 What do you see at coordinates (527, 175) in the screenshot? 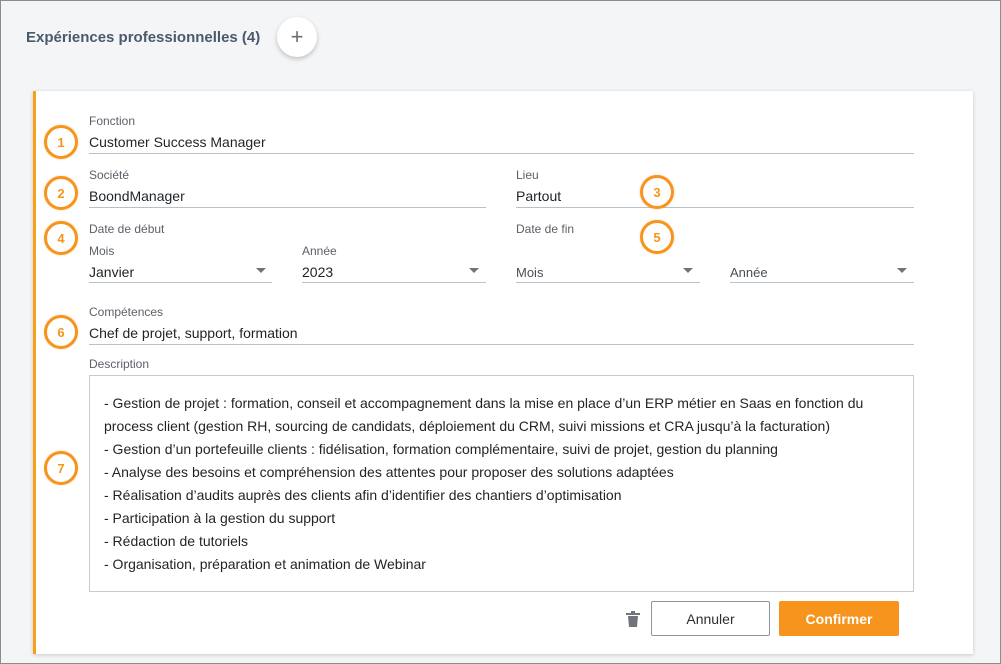
I see `location-label: Lieu` at bounding box center [527, 175].